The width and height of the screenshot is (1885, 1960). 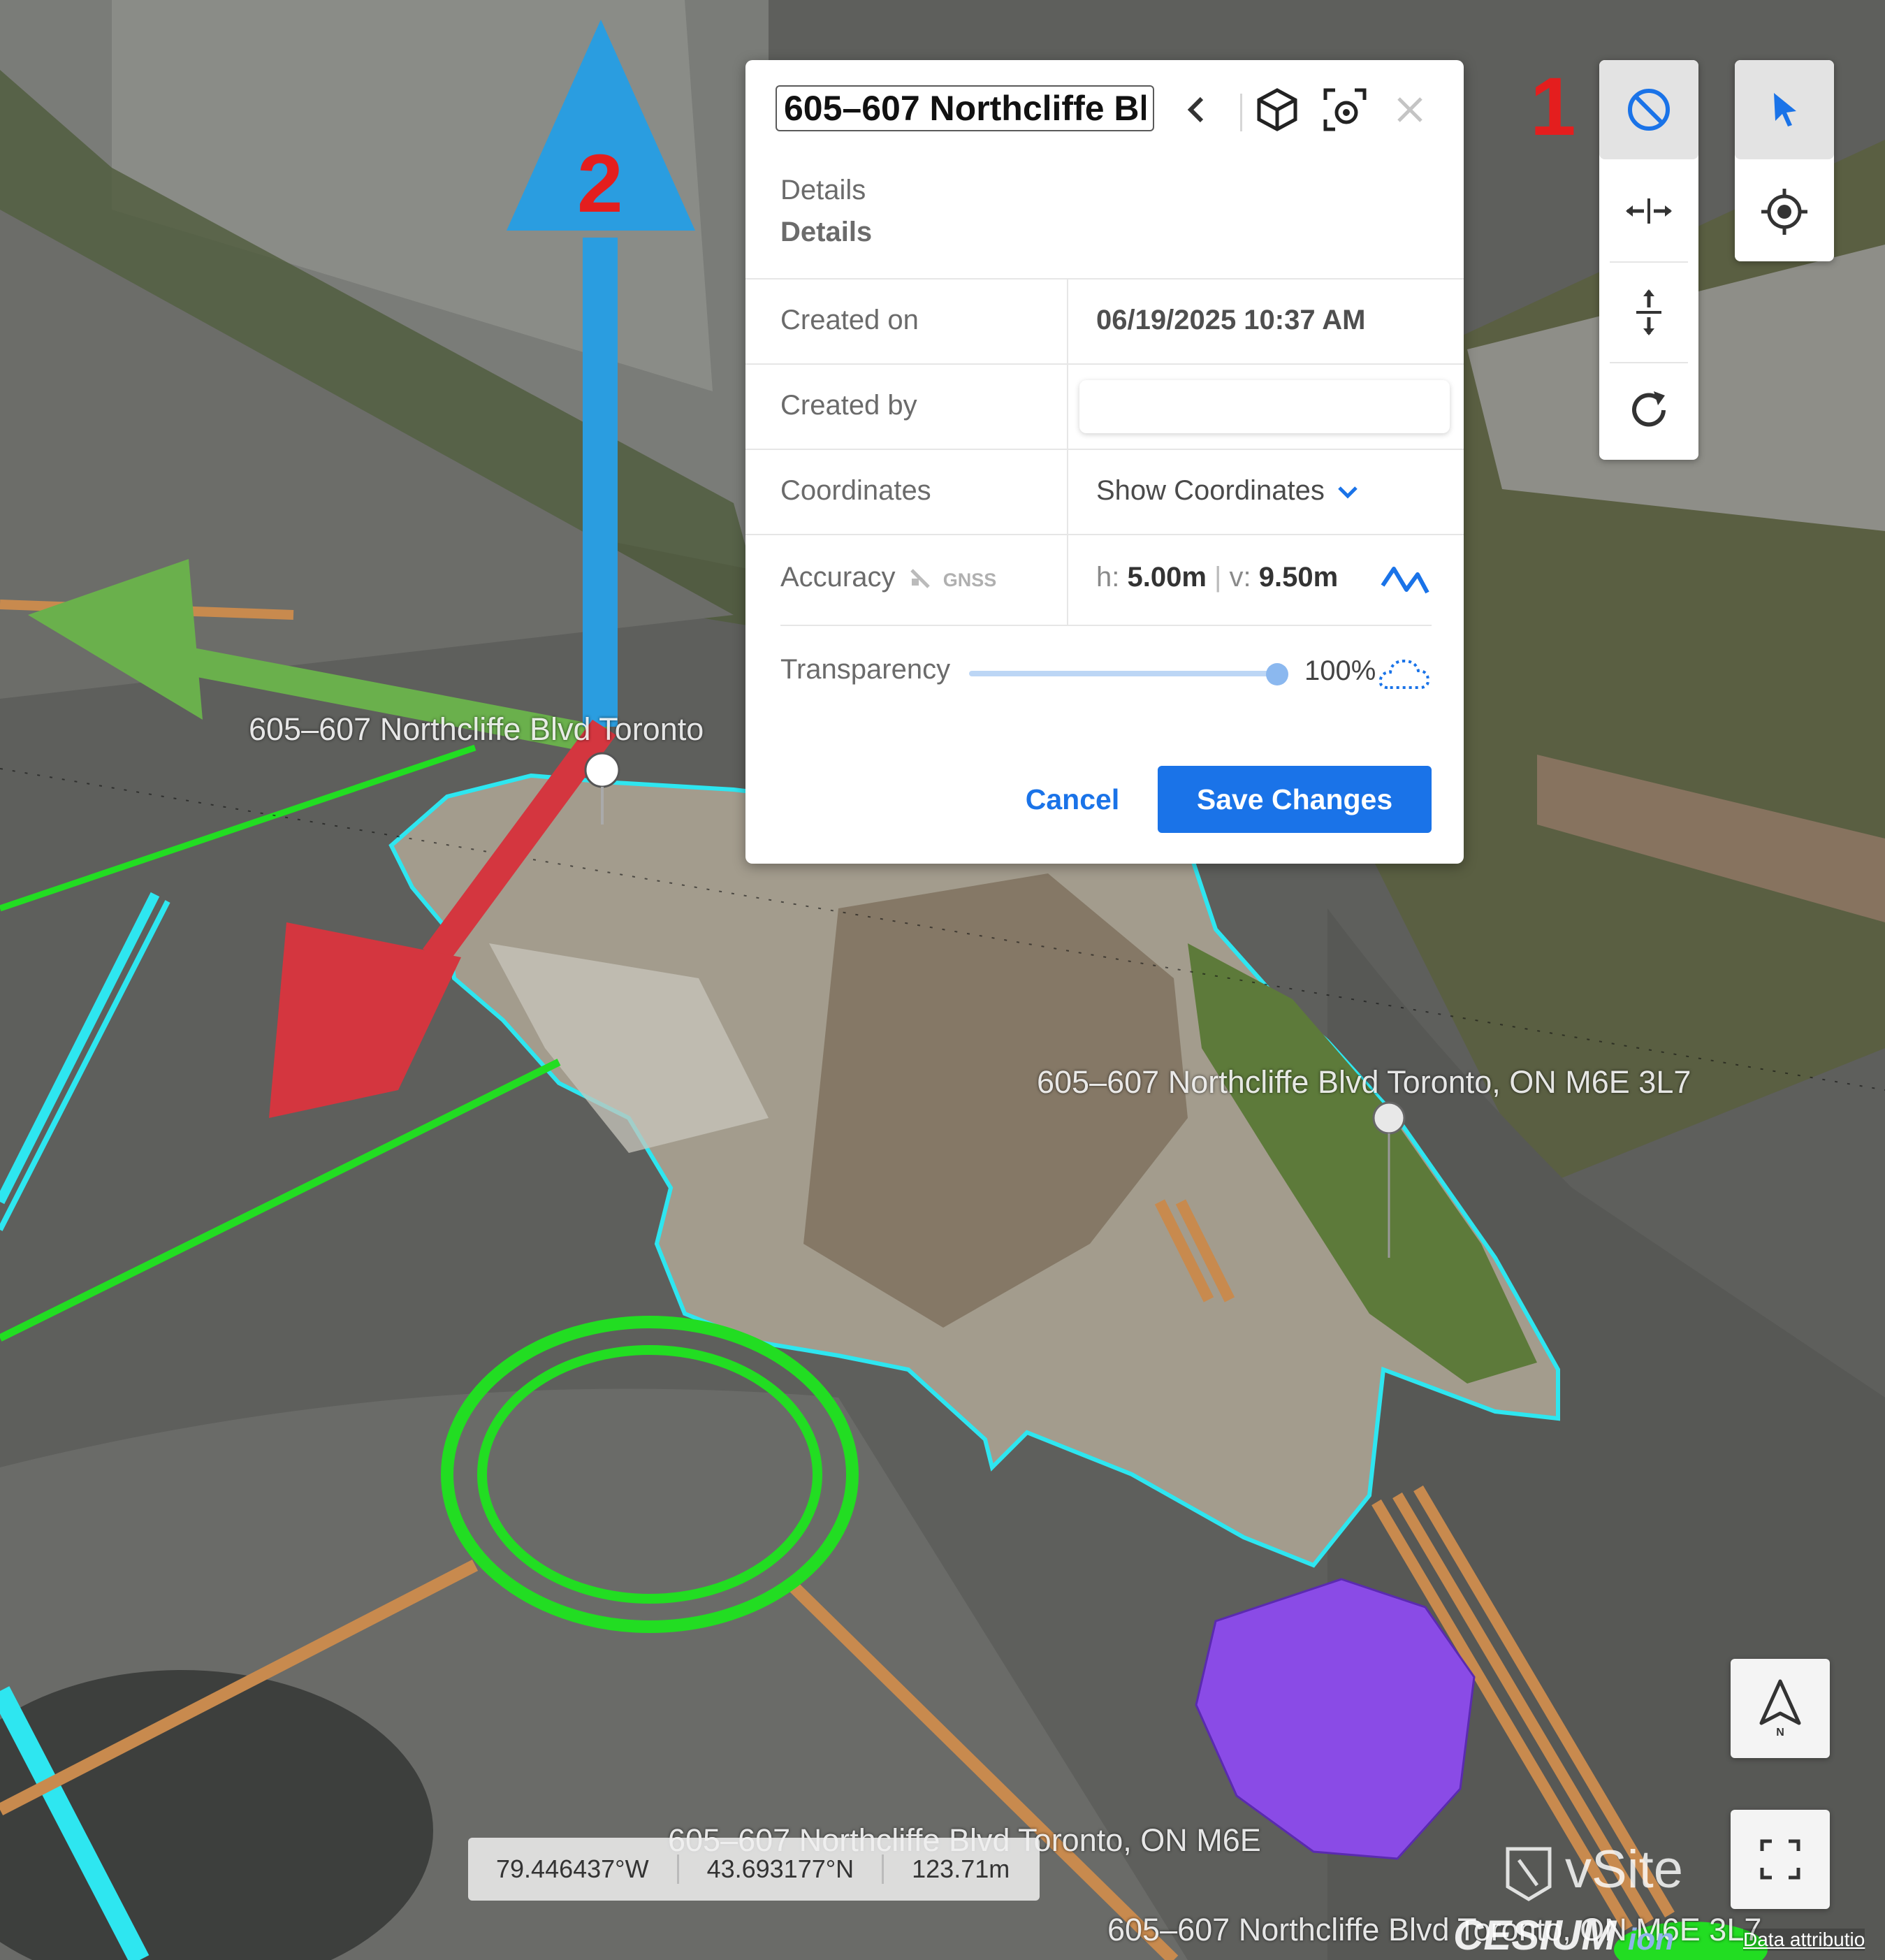 I want to click on altitude-readout: 123.71m, so click(x=961, y=1868).